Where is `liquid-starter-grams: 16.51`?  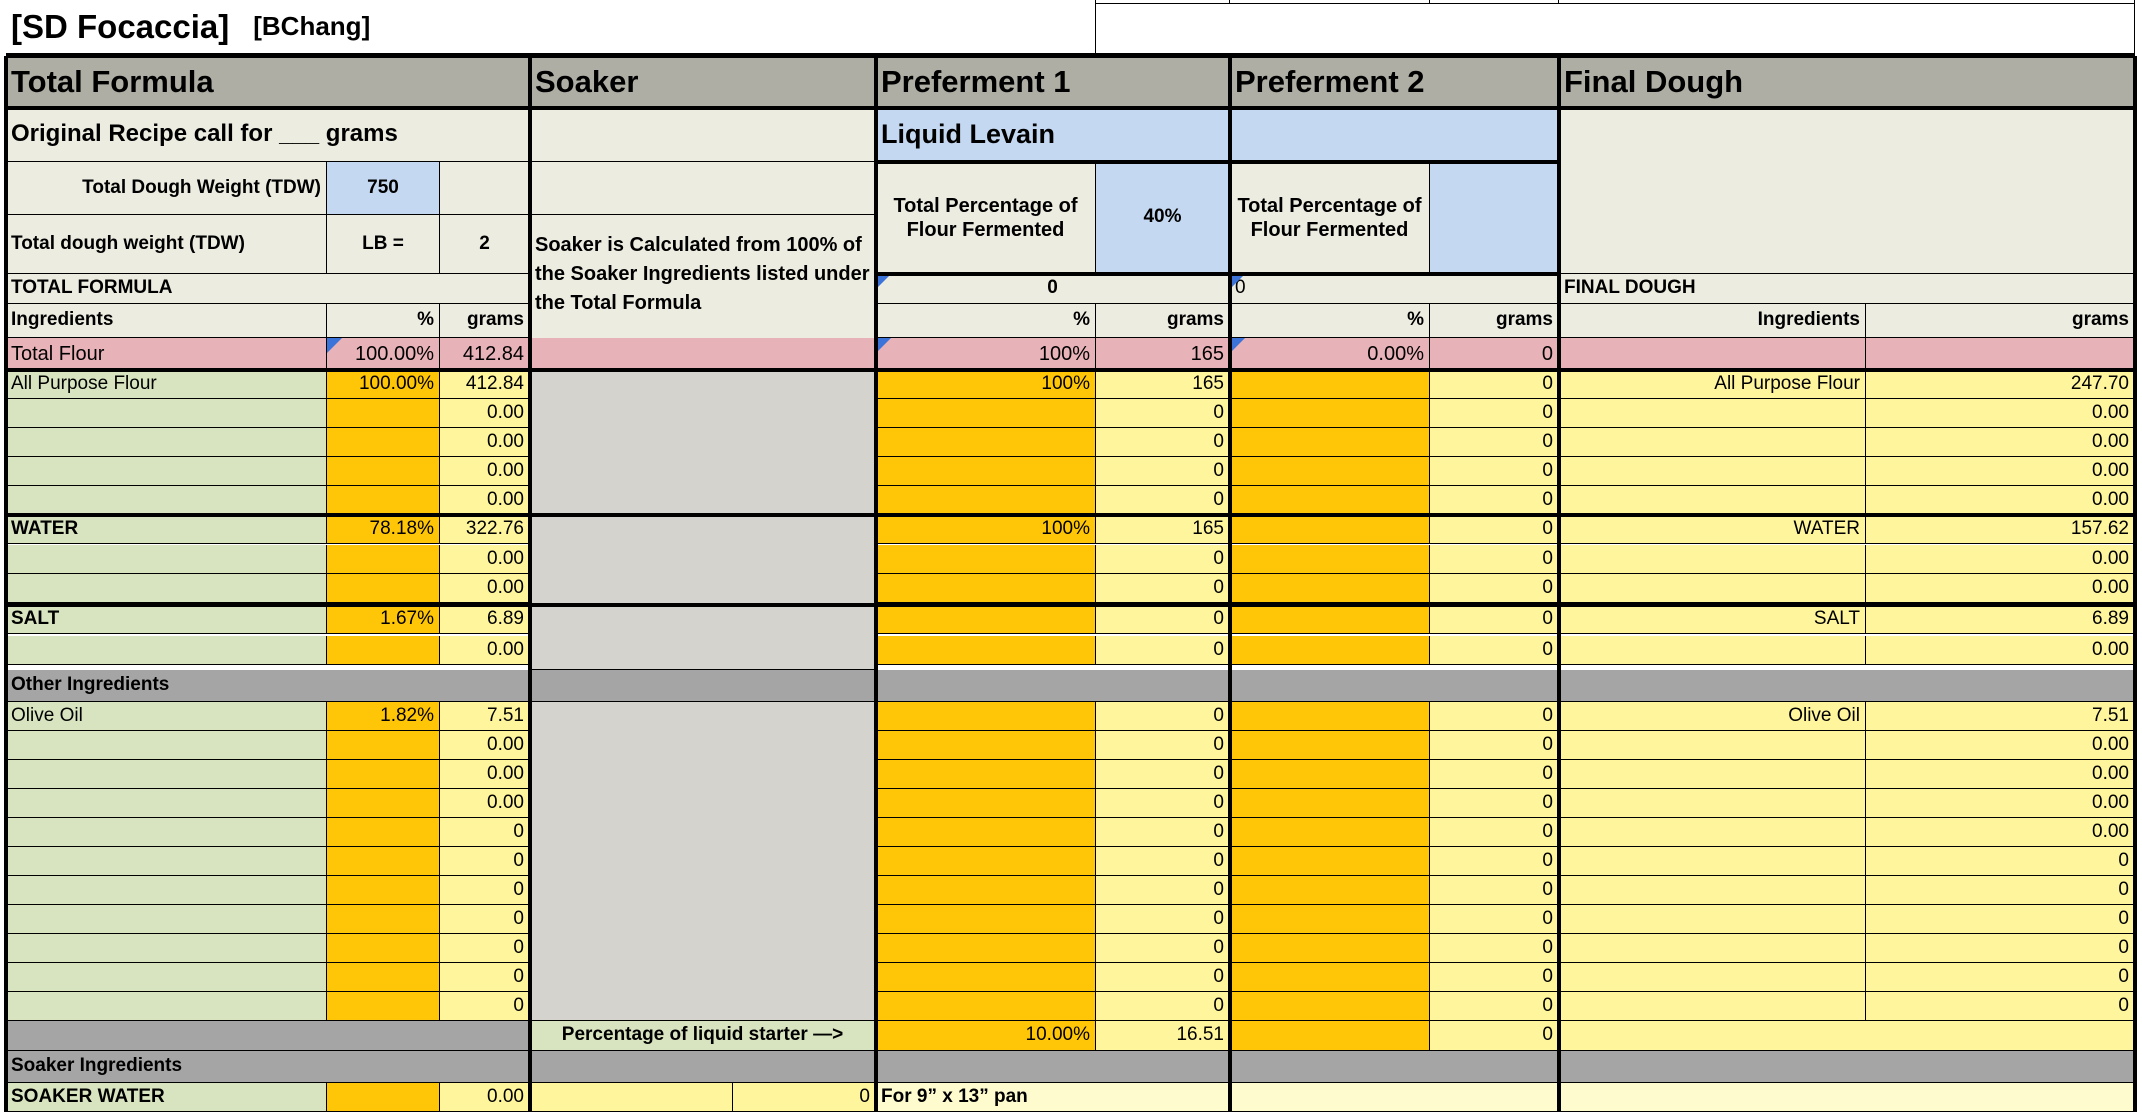
liquid-starter-grams: 16.51 is located at coordinates (1163, 1036).